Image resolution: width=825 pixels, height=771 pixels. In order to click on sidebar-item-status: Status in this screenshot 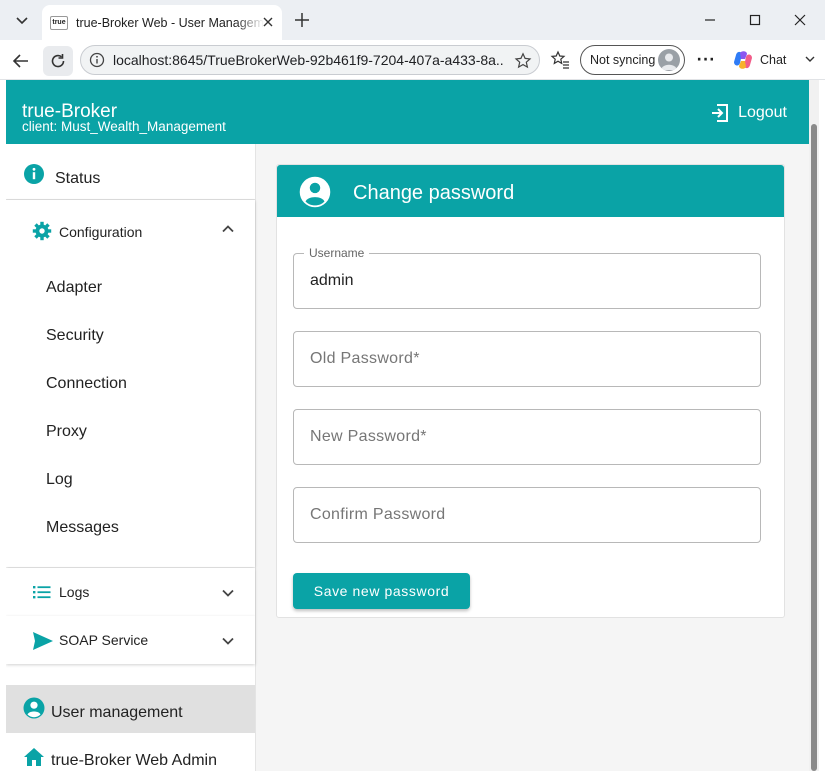, I will do `click(130, 172)`.